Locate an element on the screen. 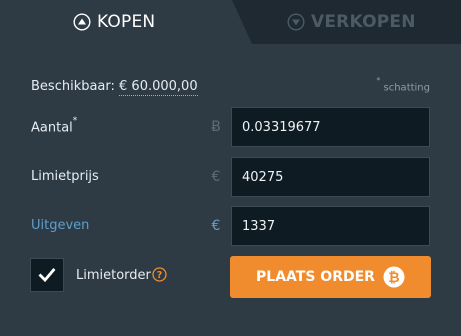  checkmark-icon is located at coordinates (47, 275).